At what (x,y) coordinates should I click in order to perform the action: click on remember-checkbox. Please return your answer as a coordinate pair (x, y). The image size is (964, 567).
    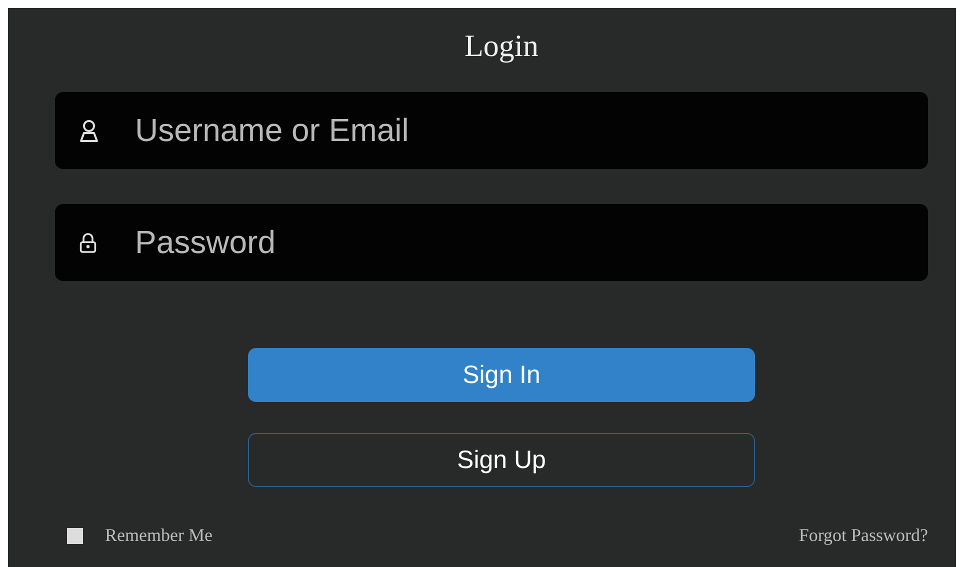
    Looking at the image, I should click on (75, 536).